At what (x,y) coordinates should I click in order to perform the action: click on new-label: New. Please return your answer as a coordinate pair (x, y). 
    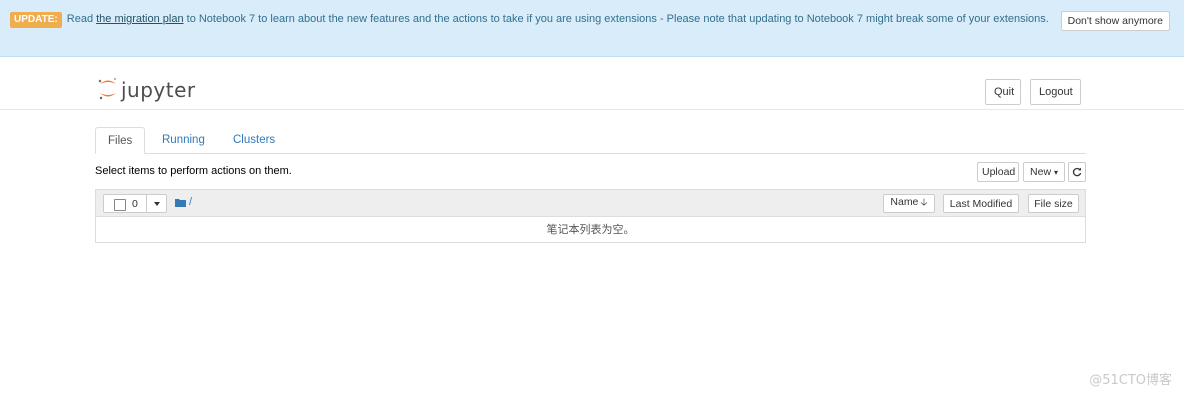
    Looking at the image, I should click on (1041, 172).